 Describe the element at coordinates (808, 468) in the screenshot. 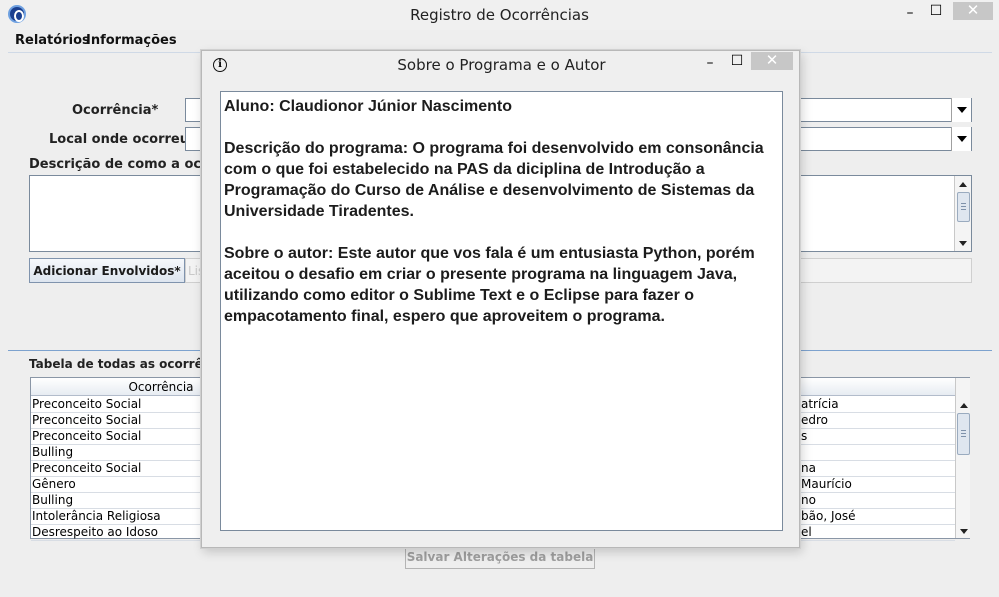

I see `cell-envolvidos: na` at that location.